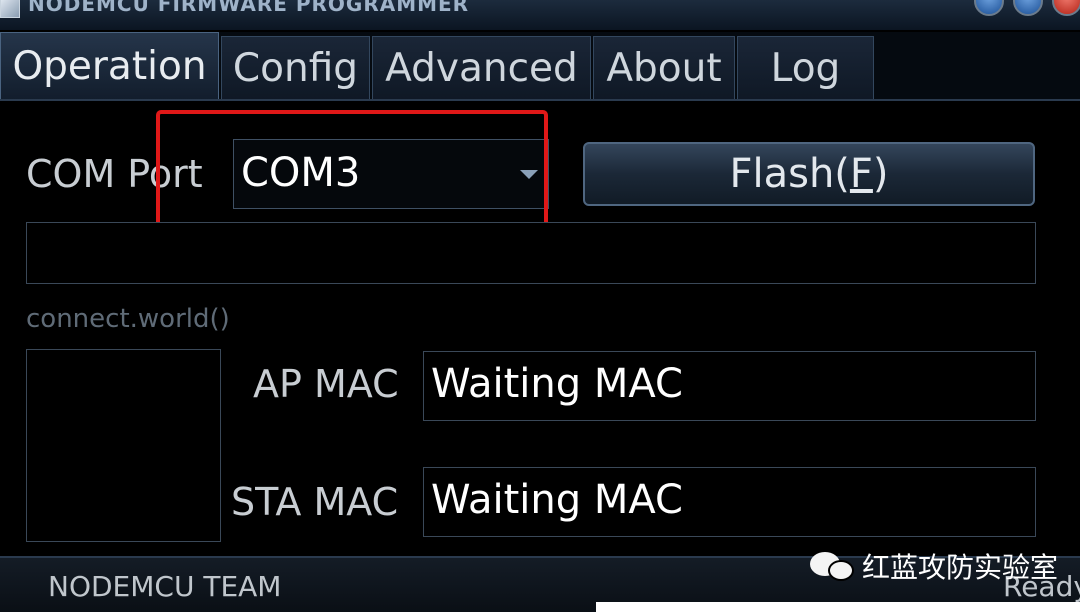 The image size is (1080, 612). Describe the element at coordinates (880, 174) in the screenshot. I see `flash-label-suffix: )` at that location.